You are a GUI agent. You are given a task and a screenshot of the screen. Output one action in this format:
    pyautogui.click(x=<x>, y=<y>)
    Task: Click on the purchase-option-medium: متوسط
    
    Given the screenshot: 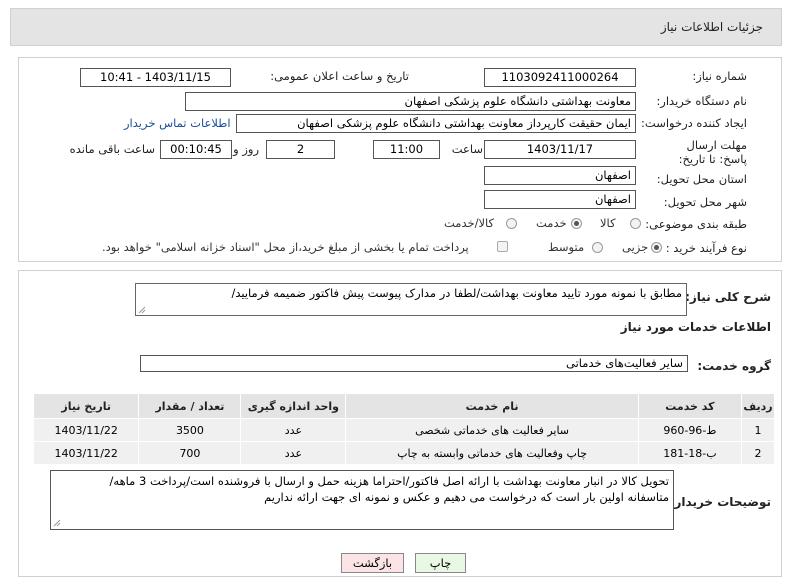 What is the action you would take?
    pyautogui.click(x=566, y=247)
    